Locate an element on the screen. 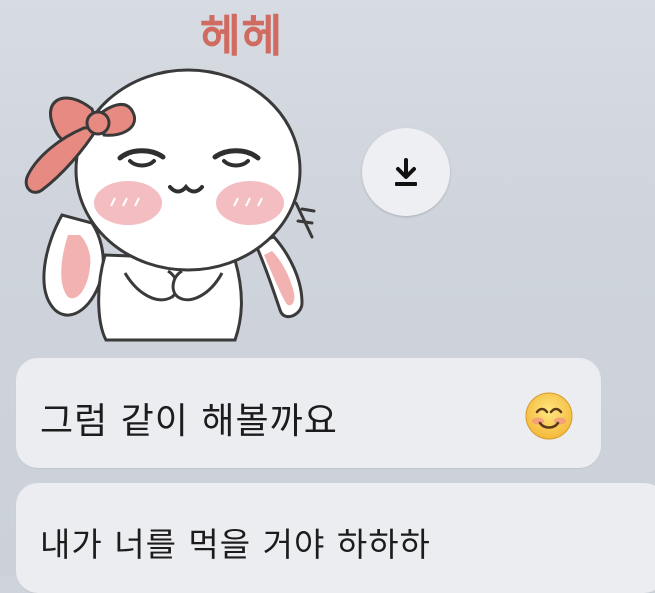 The image size is (655, 593). download-icon is located at coordinates (406, 172).